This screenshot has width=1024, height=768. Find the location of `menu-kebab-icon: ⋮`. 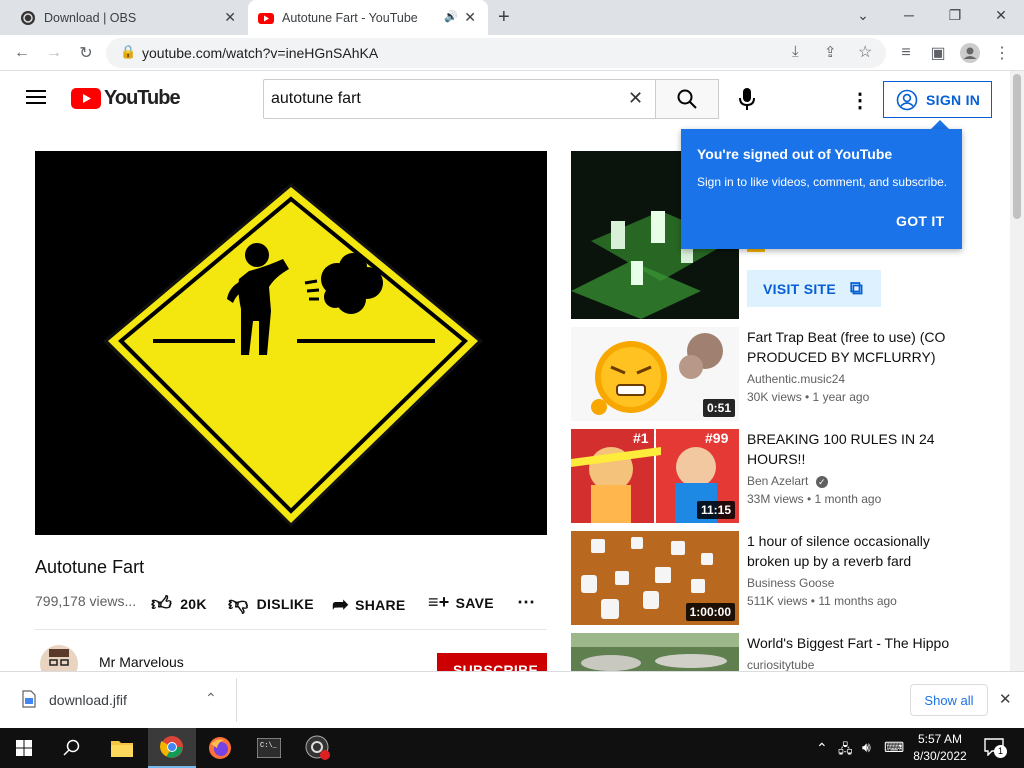

menu-kebab-icon: ⋮ is located at coordinates (1002, 53).